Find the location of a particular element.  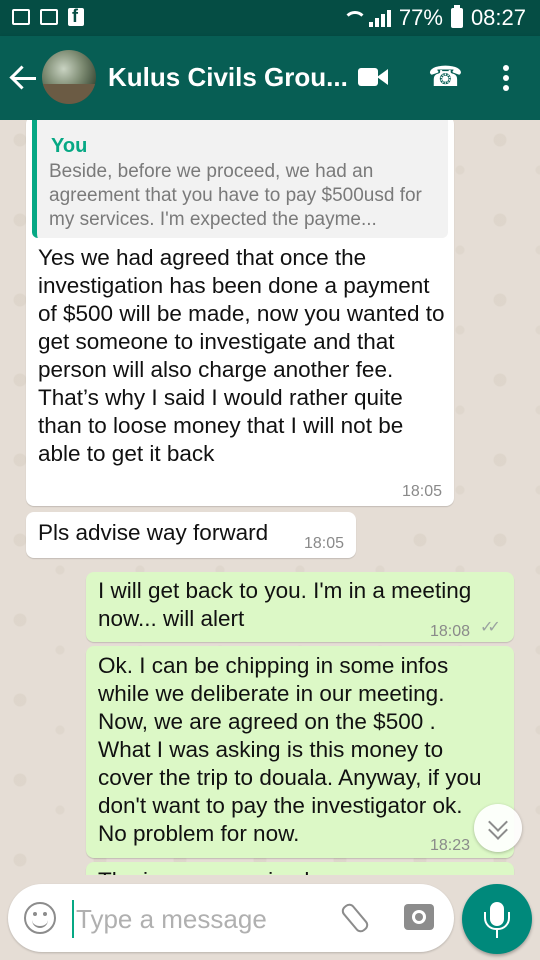

video-call-icon is located at coordinates (373, 77).